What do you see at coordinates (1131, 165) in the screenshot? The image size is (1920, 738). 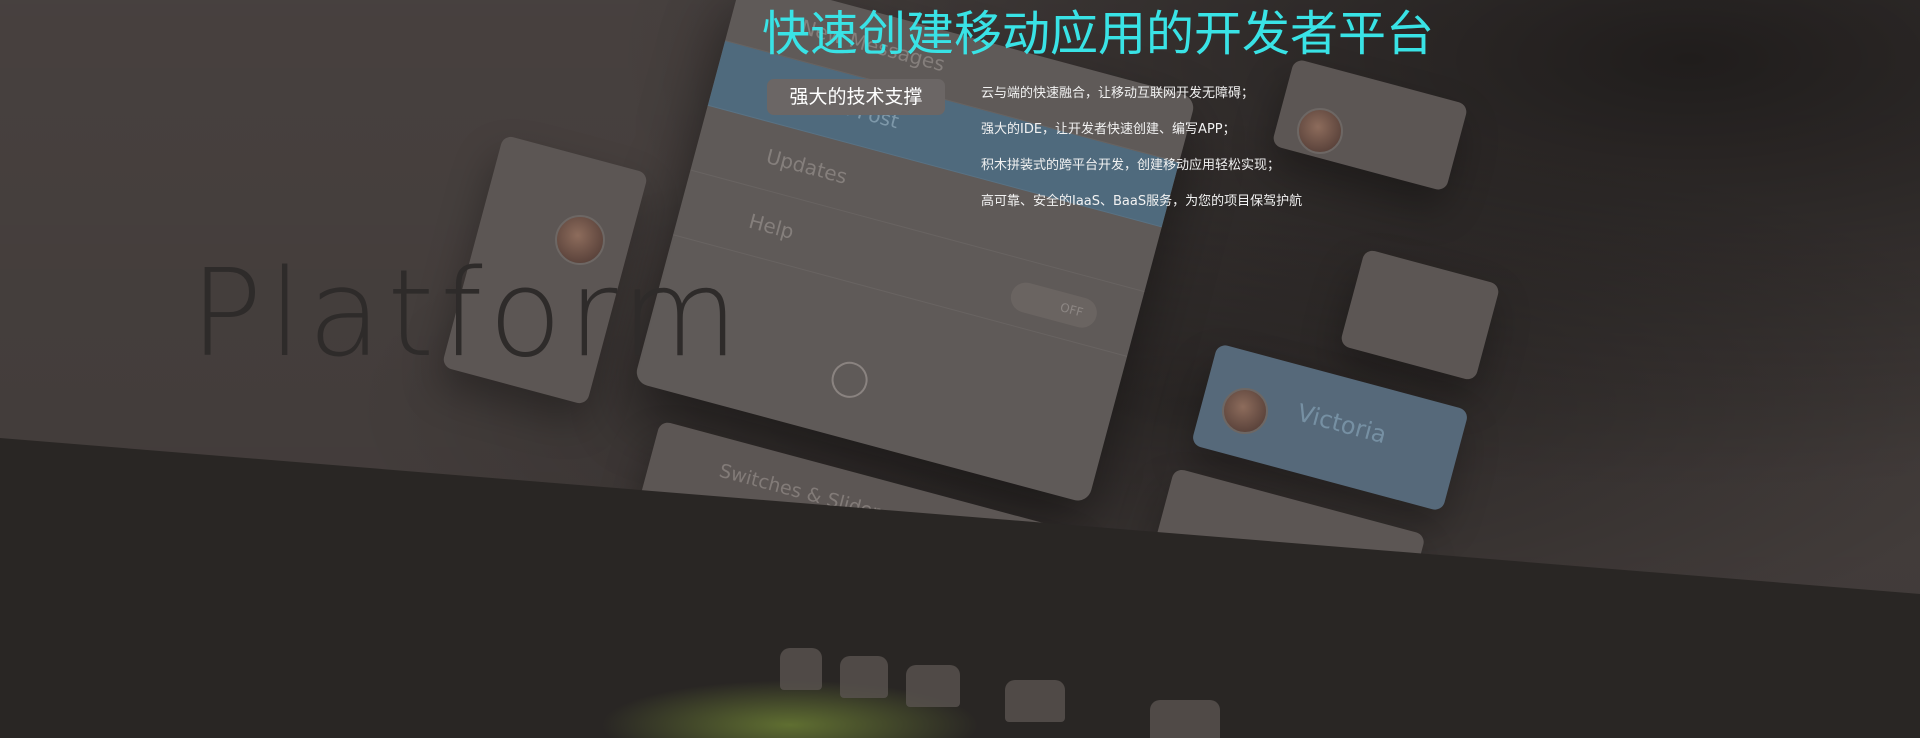 I see `feature-item: 积木拼装式的跨平台开发，创建移动应用轻松实现；` at bounding box center [1131, 165].